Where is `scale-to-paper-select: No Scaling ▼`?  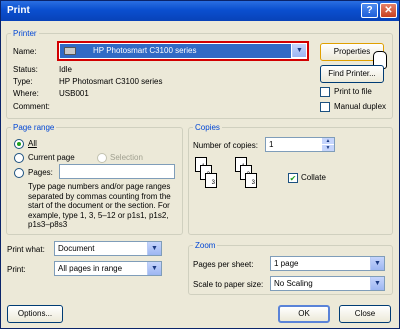 scale-to-paper-select: No Scaling ▼ is located at coordinates (327, 283).